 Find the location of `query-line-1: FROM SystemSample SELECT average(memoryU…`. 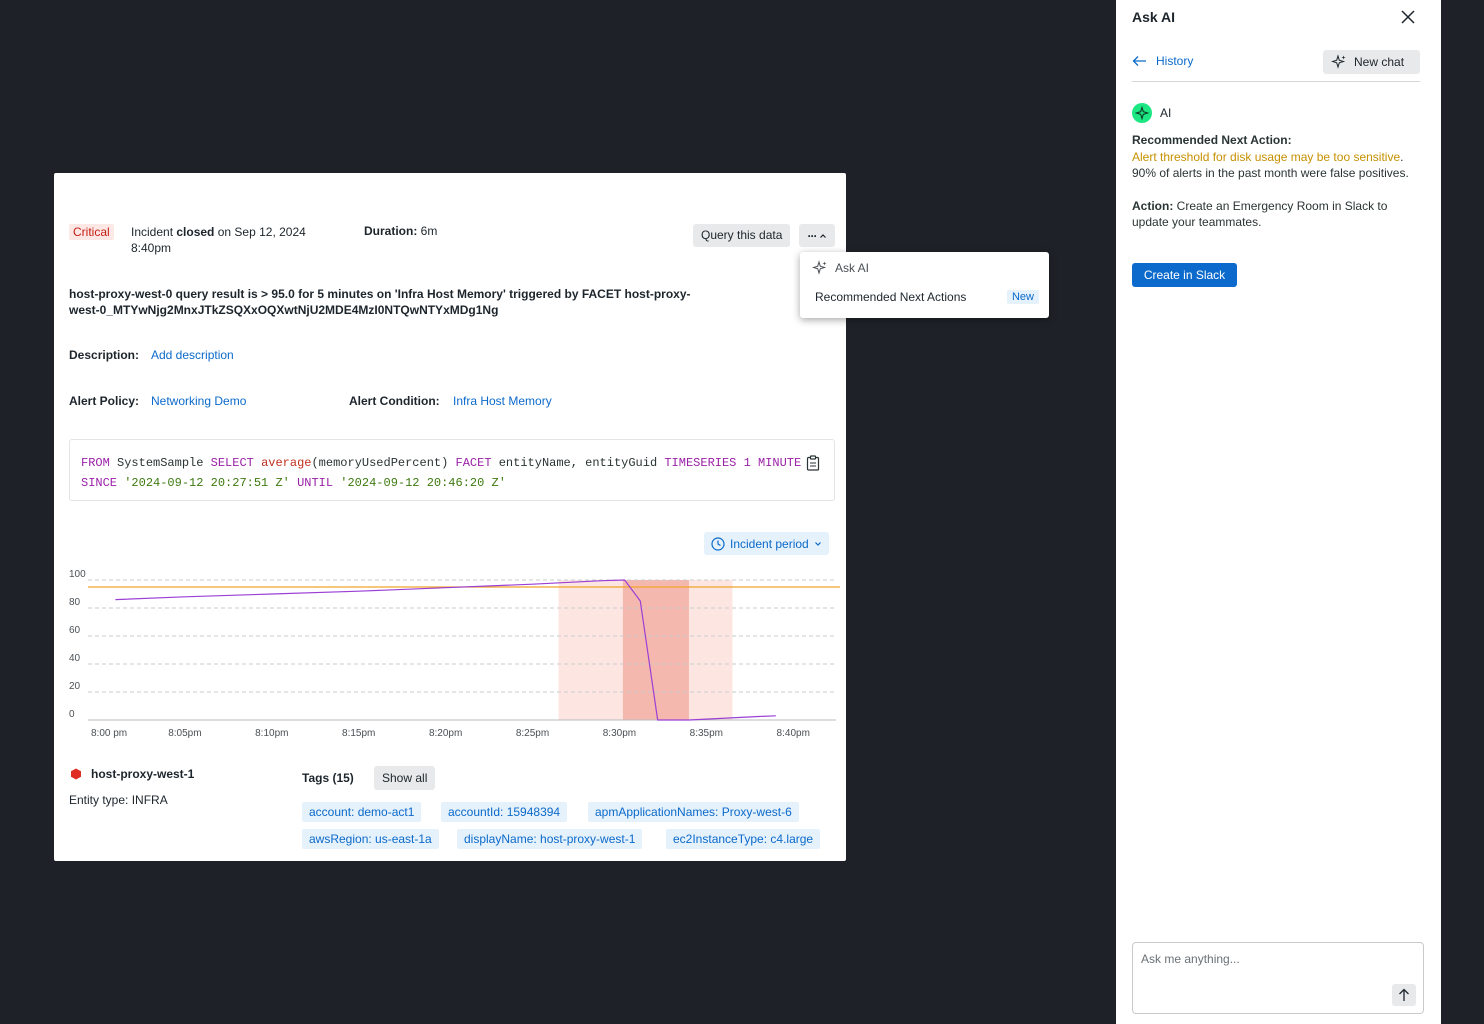

query-line-1: FROM SystemSample SELECT average(memoryU… is located at coordinates (452, 463).